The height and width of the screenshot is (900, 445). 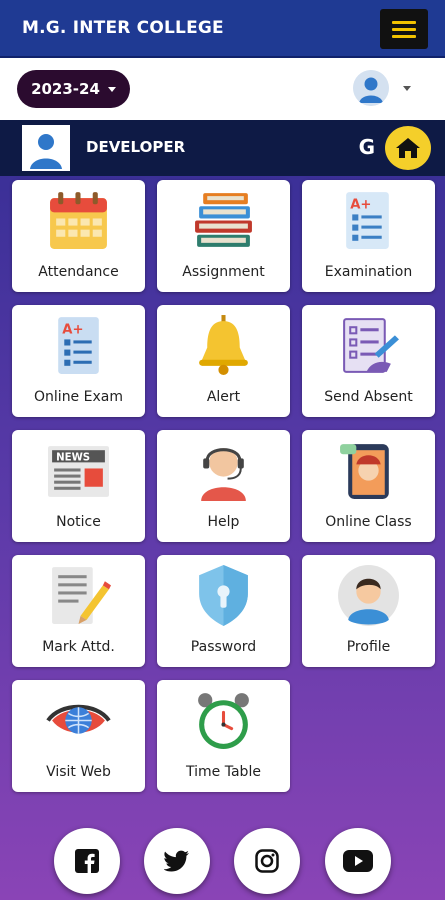 What do you see at coordinates (46, 148) in the screenshot?
I see `avatar` at bounding box center [46, 148].